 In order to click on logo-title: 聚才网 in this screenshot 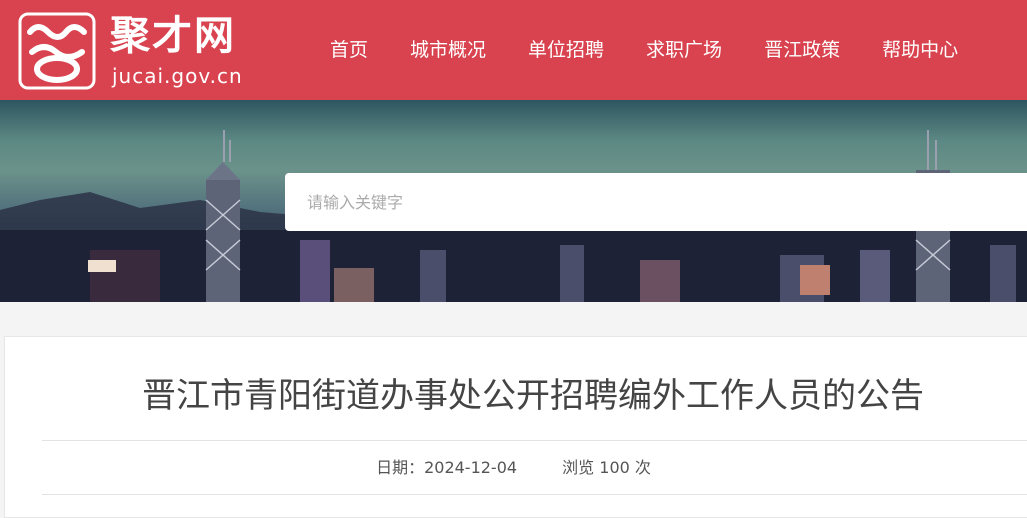, I will do `click(173, 36)`.